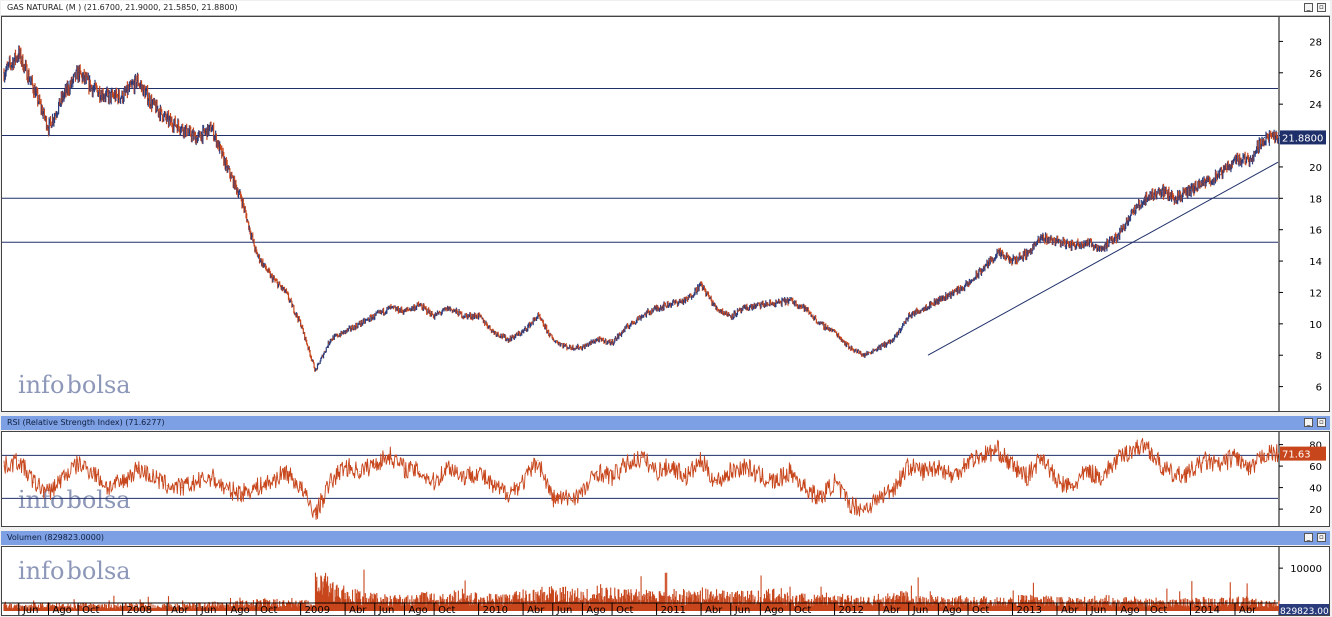 The image size is (1332, 617). Describe the element at coordinates (1321, 537) in the screenshot. I see `volume-restore-button: ▫` at that location.